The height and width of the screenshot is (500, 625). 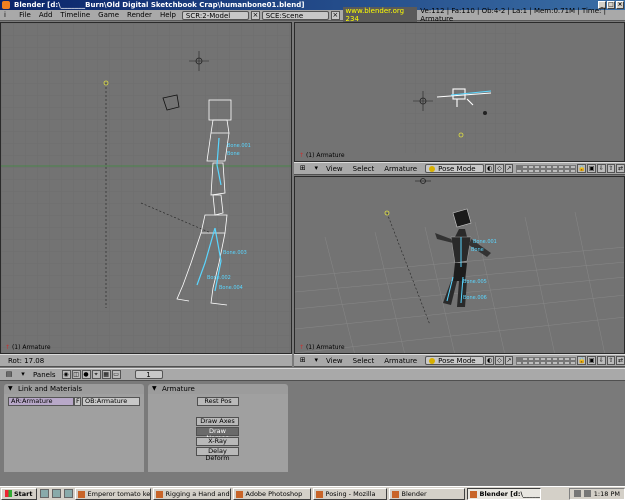 I want to click on menu-timeline: Timeline, so click(x=75, y=15).